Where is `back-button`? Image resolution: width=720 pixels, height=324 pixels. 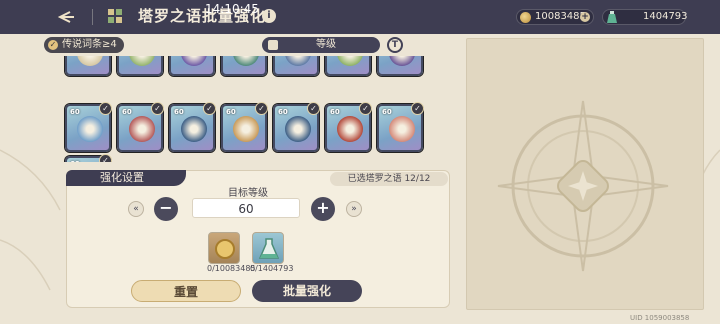
back-button is located at coordinates (65, 17).